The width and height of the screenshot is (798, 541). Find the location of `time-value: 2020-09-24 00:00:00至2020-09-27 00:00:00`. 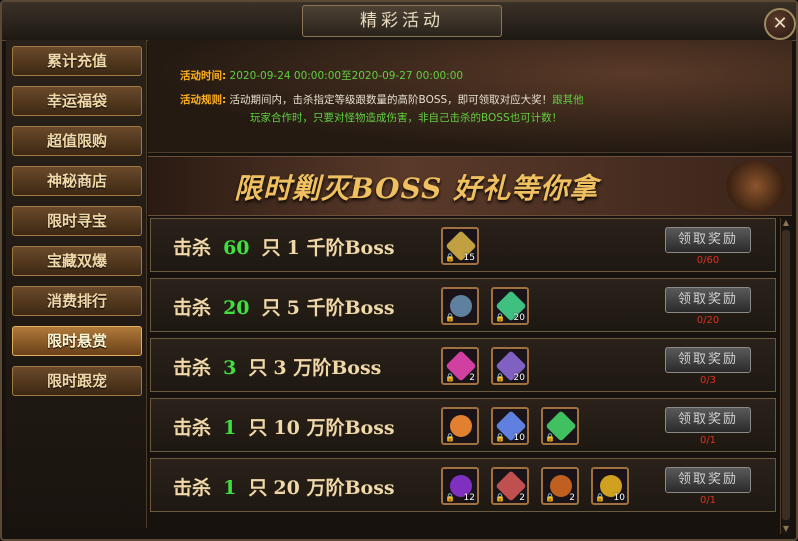

time-value: 2020-09-24 00:00:00至2020-09-27 00:00:00 is located at coordinates (346, 76).